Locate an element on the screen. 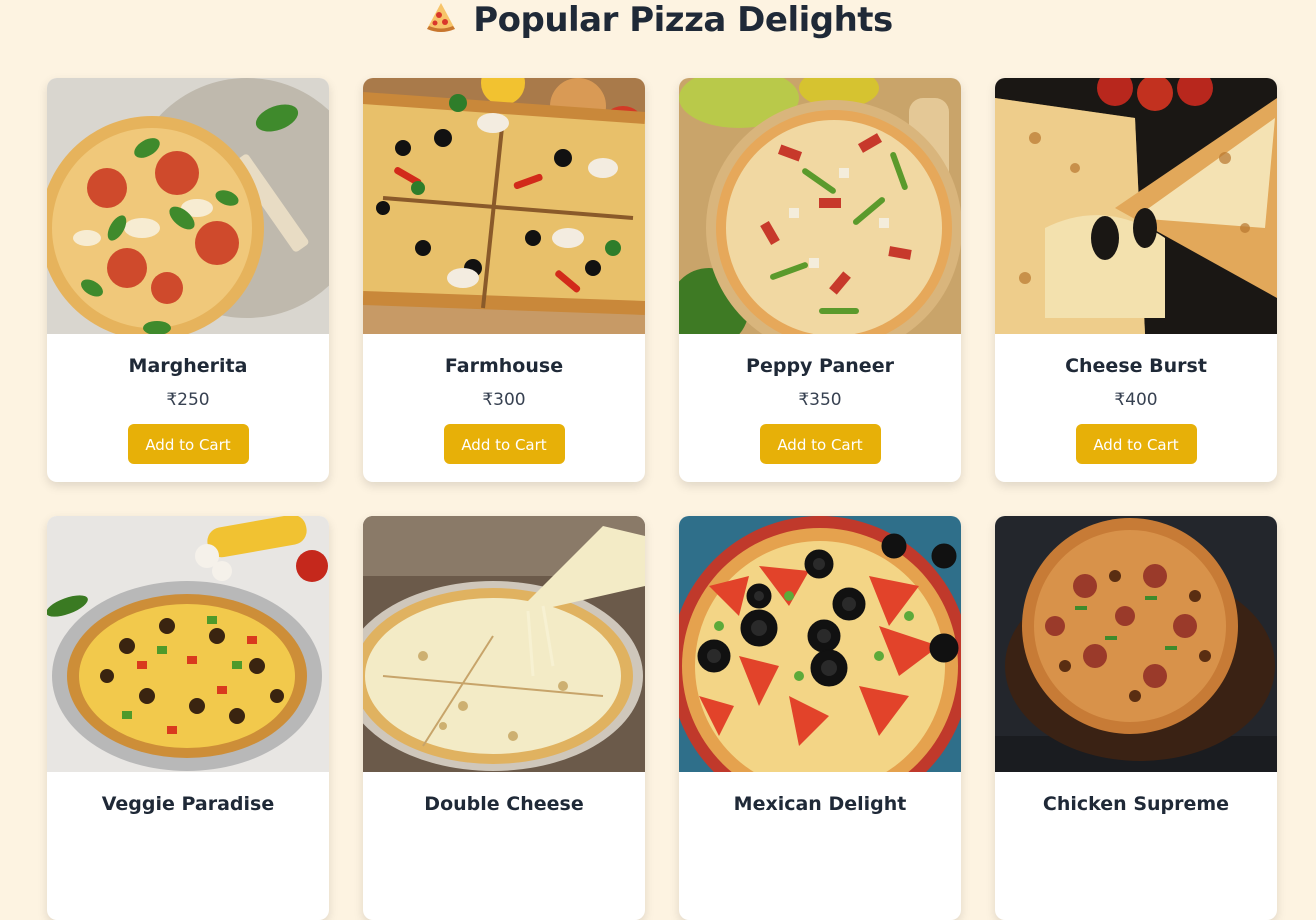 This screenshot has height=920, width=1316. pizza-price: ₹250 is located at coordinates (188, 400).